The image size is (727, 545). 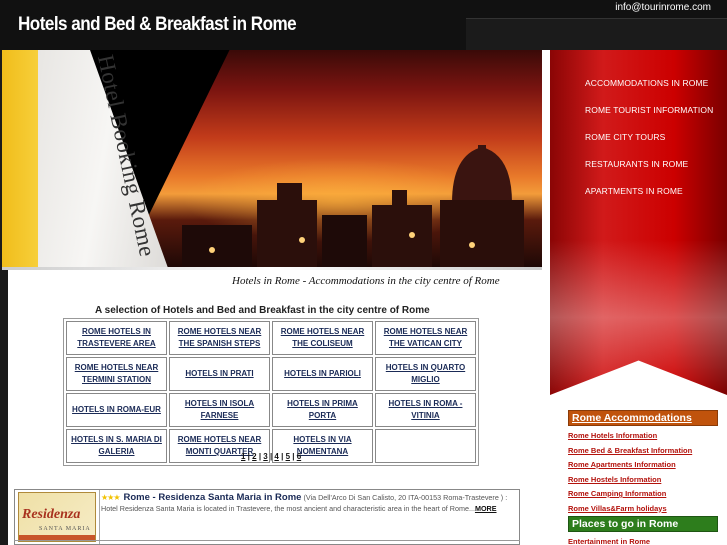 I want to click on grid-cell: HOTELS IN PRATI, so click(x=219, y=374).